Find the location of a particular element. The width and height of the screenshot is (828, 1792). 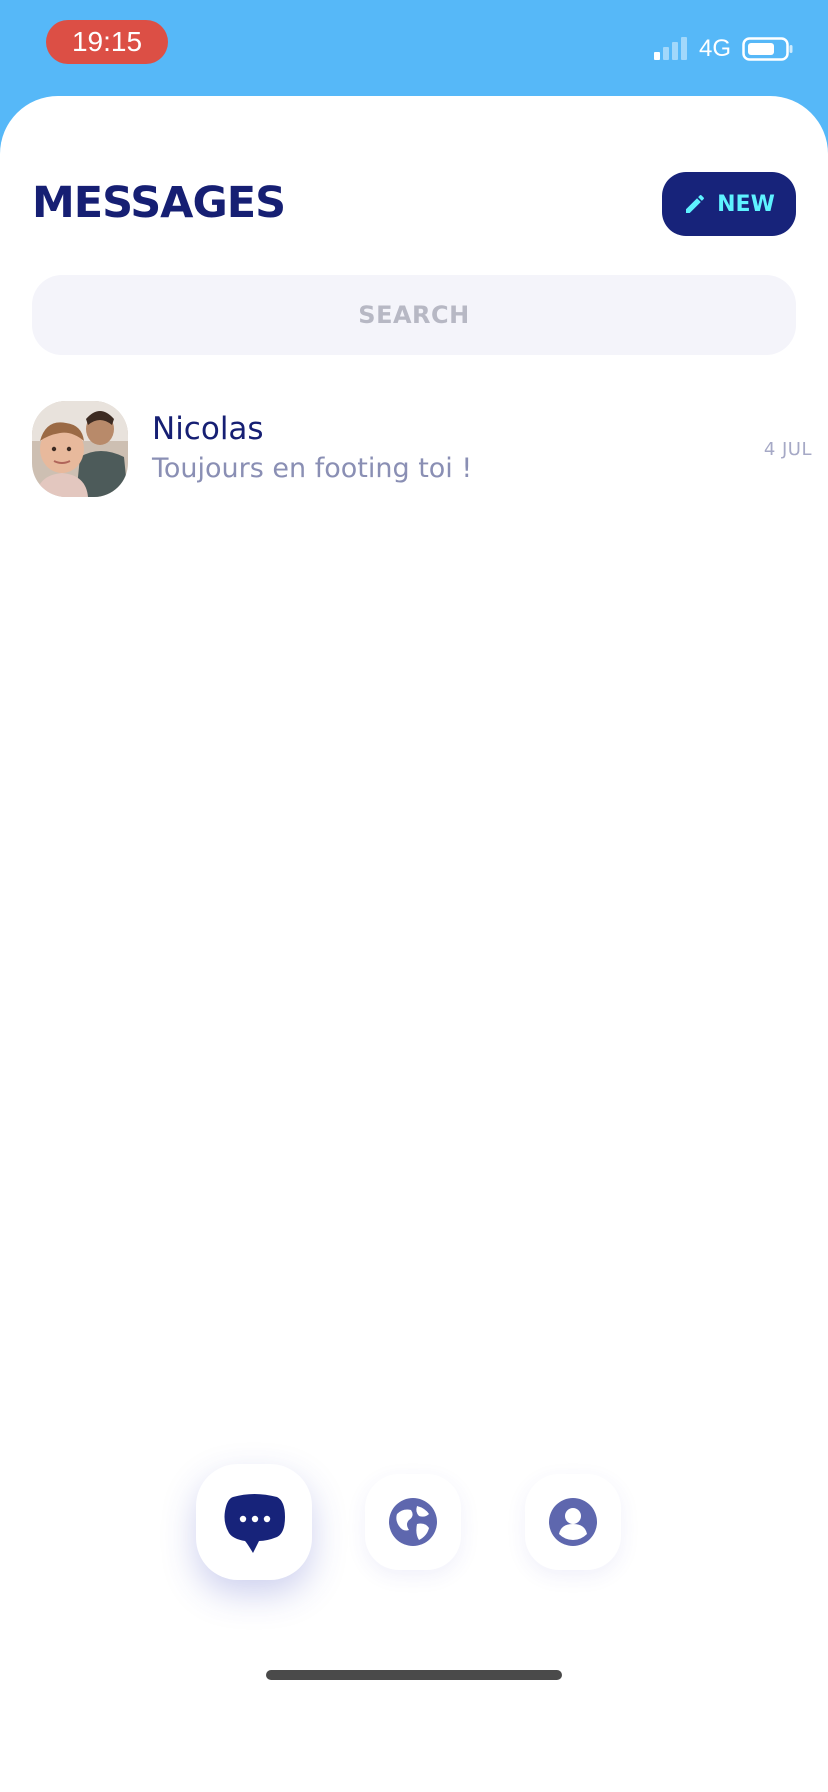

nav-profile-button is located at coordinates (573, 1522).